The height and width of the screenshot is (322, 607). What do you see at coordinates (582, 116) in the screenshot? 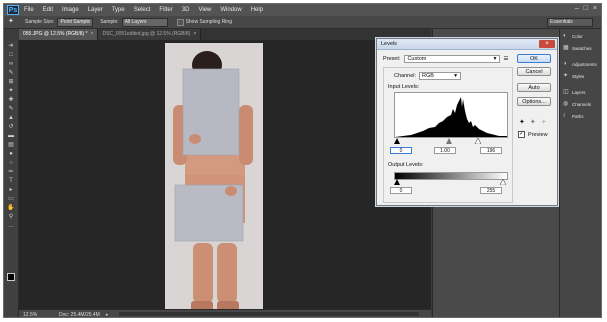
I see `panel-paths: ≀ Paths` at bounding box center [582, 116].